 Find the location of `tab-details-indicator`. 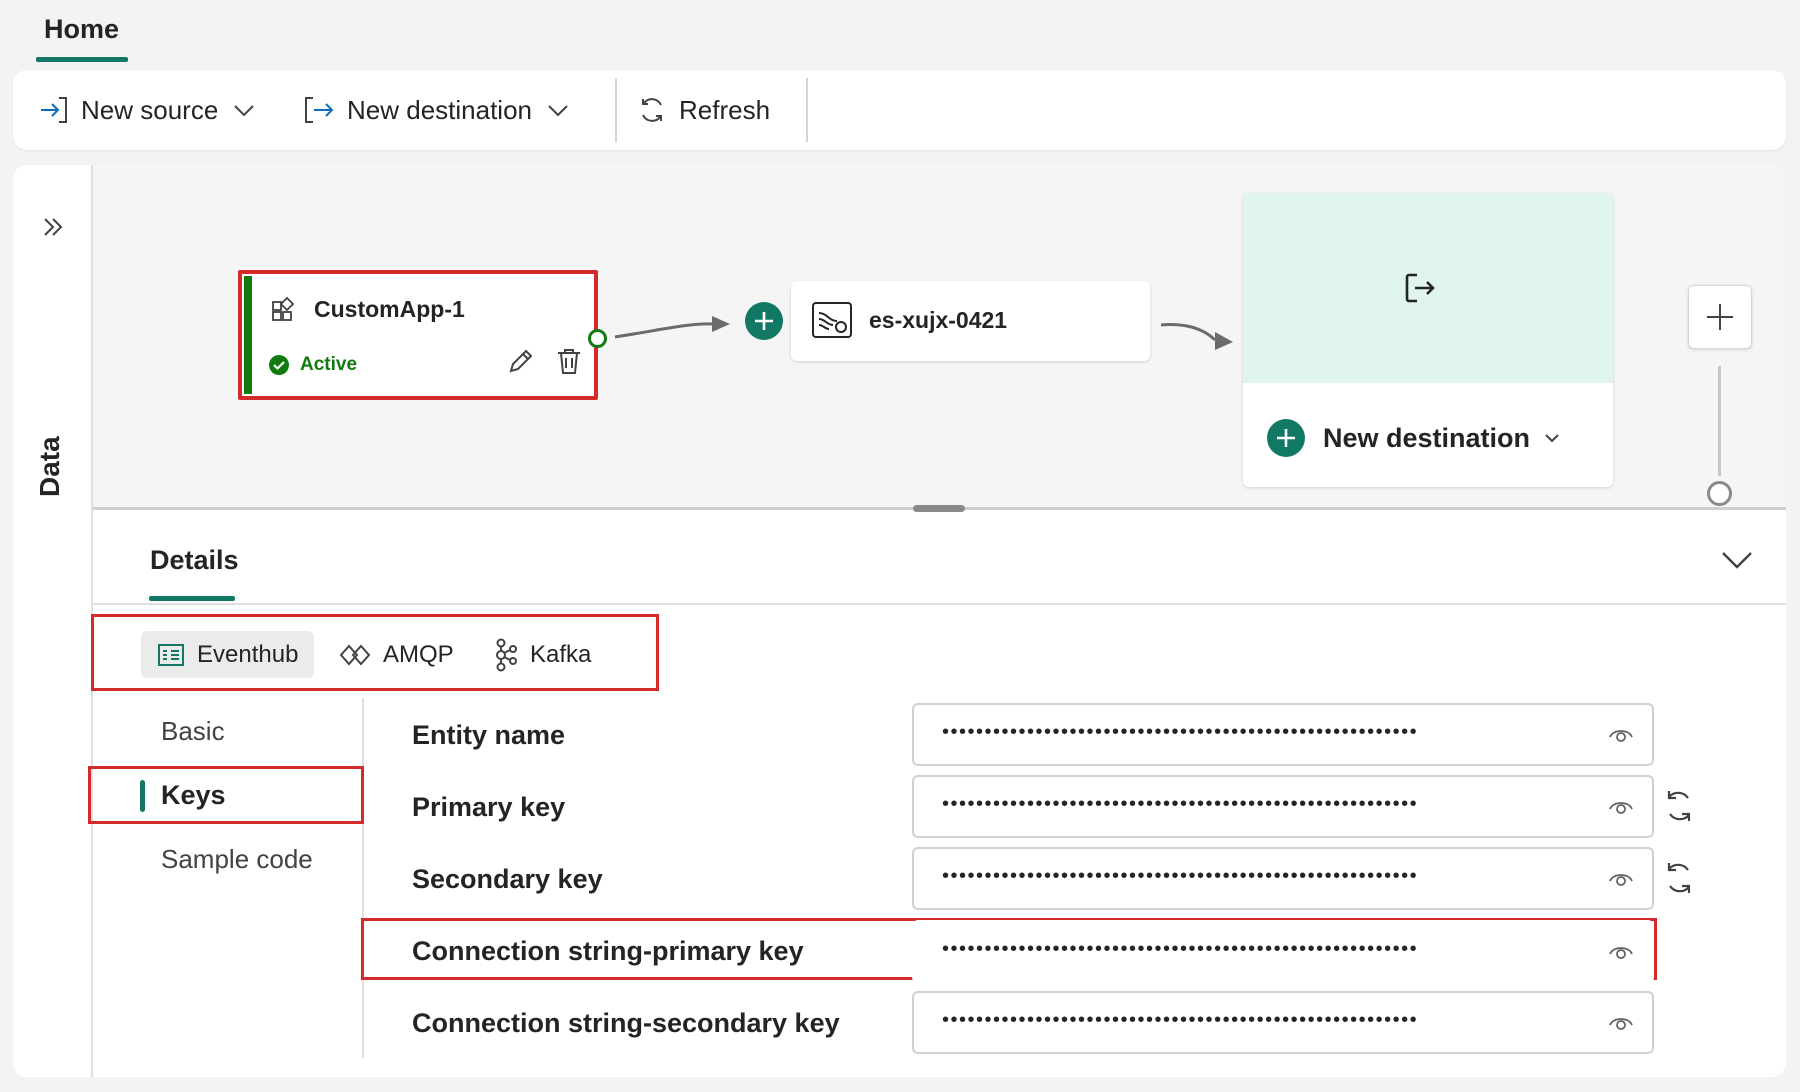

tab-details-indicator is located at coordinates (192, 598).